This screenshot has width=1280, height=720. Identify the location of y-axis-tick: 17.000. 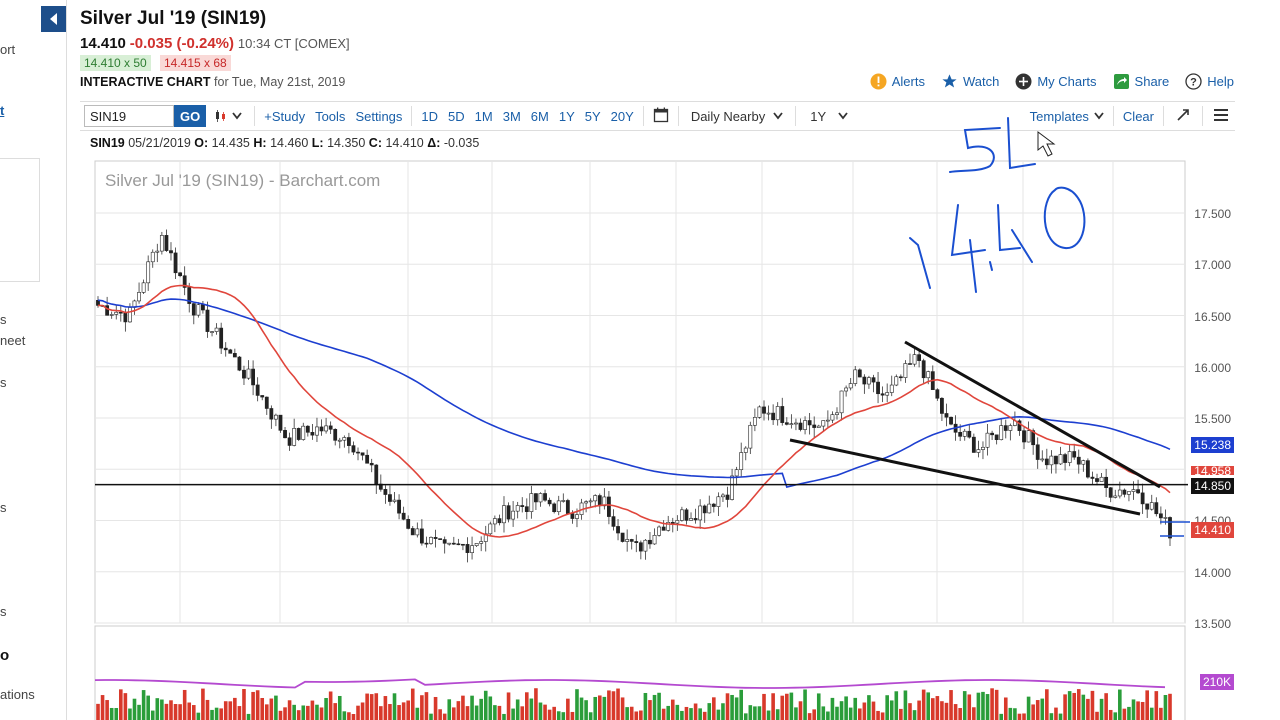
(1212, 265).